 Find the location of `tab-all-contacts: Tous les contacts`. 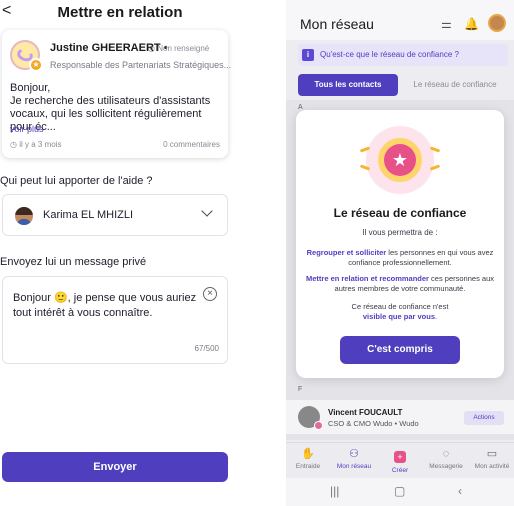

tab-all-contacts: Tous les contacts is located at coordinates (348, 85).